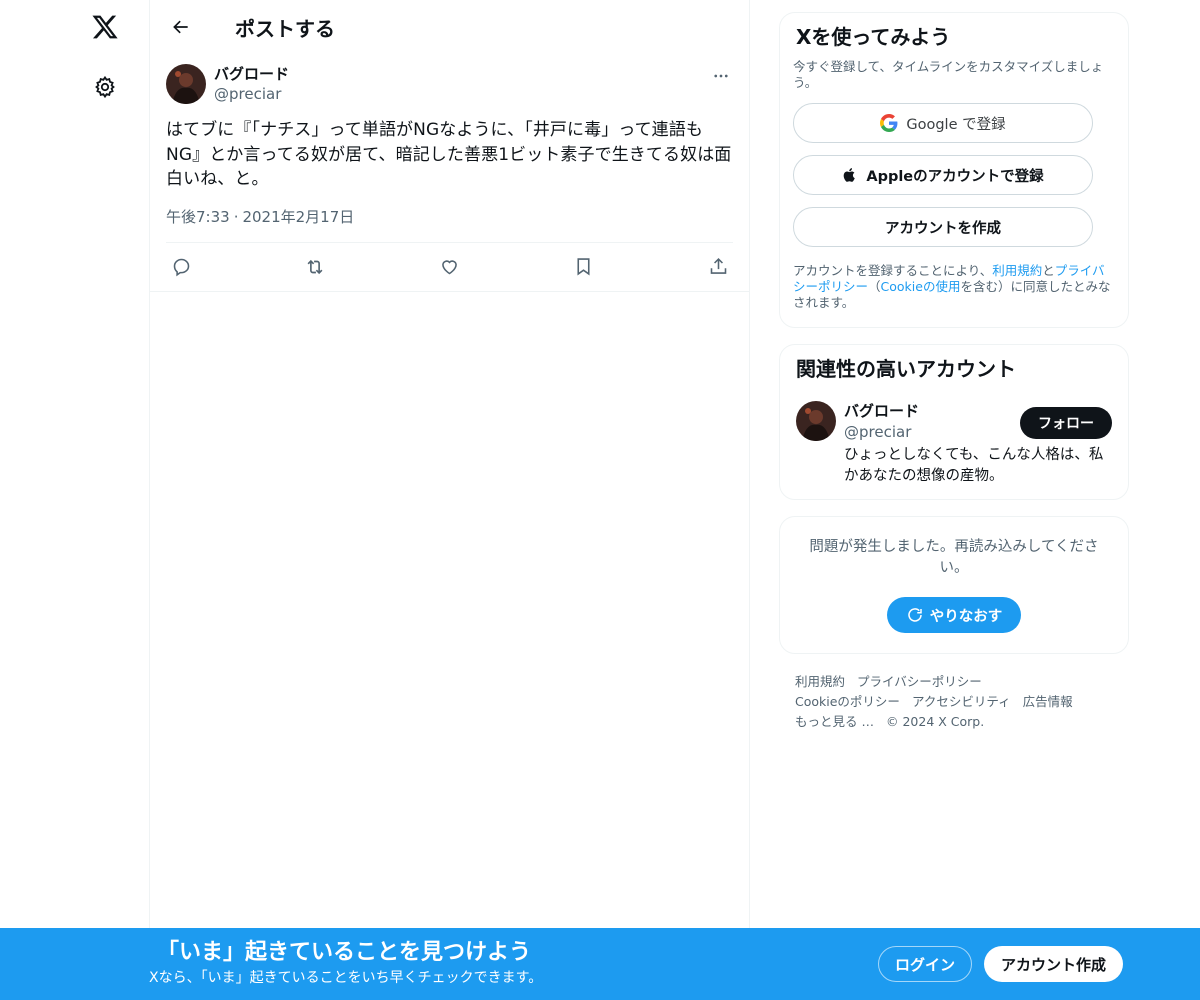 The height and width of the screenshot is (1000, 1200). What do you see at coordinates (181, 27) in the screenshot?
I see `back-arrow-icon` at bounding box center [181, 27].